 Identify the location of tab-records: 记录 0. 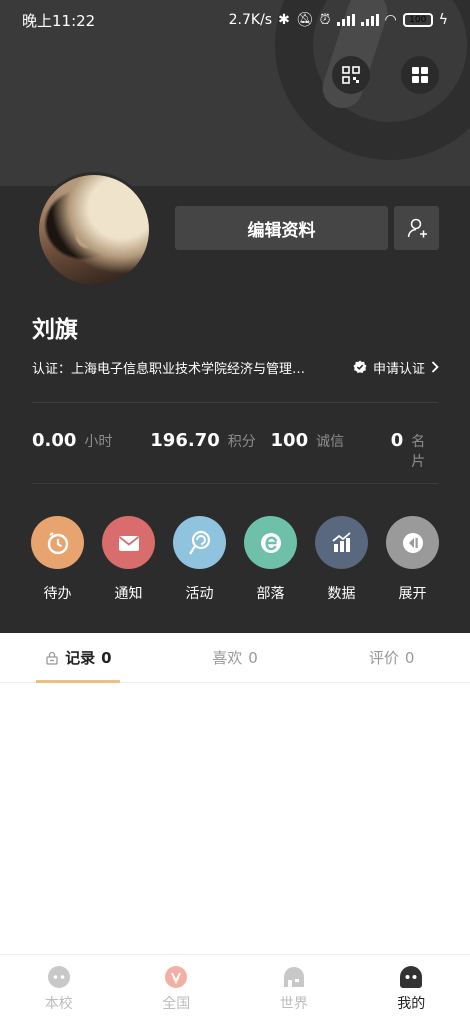
(78, 658).